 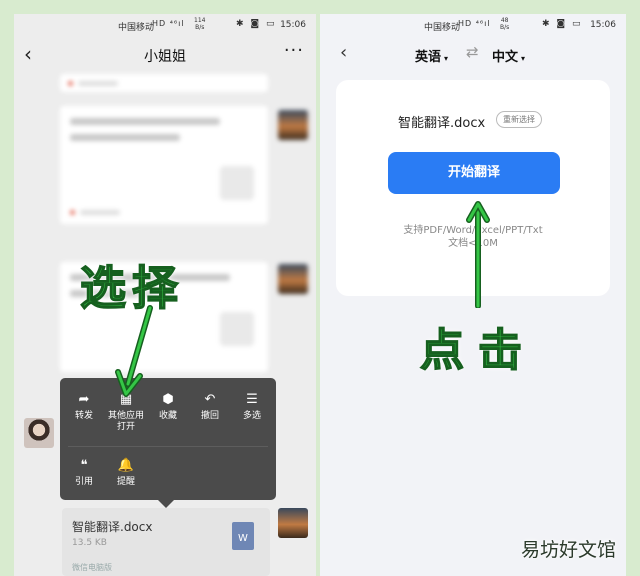 What do you see at coordinates (568, 550) in the screenshot?
I see `watermark: 易坊好文馆` at bounding box center [568, 550].